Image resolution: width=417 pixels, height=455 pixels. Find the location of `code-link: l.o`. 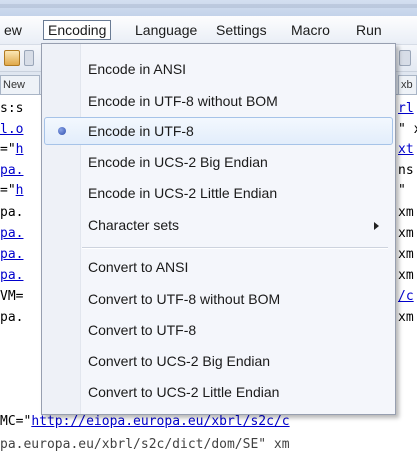

code-link: l.o is located at coordinates (11, 129).